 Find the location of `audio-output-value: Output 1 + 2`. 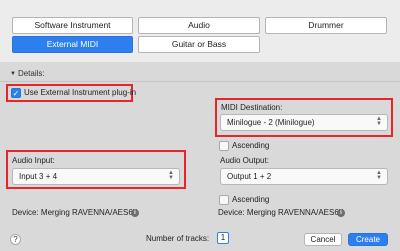

audio-output-value: Output 1 + 2 is located at coordinates (249, 176).